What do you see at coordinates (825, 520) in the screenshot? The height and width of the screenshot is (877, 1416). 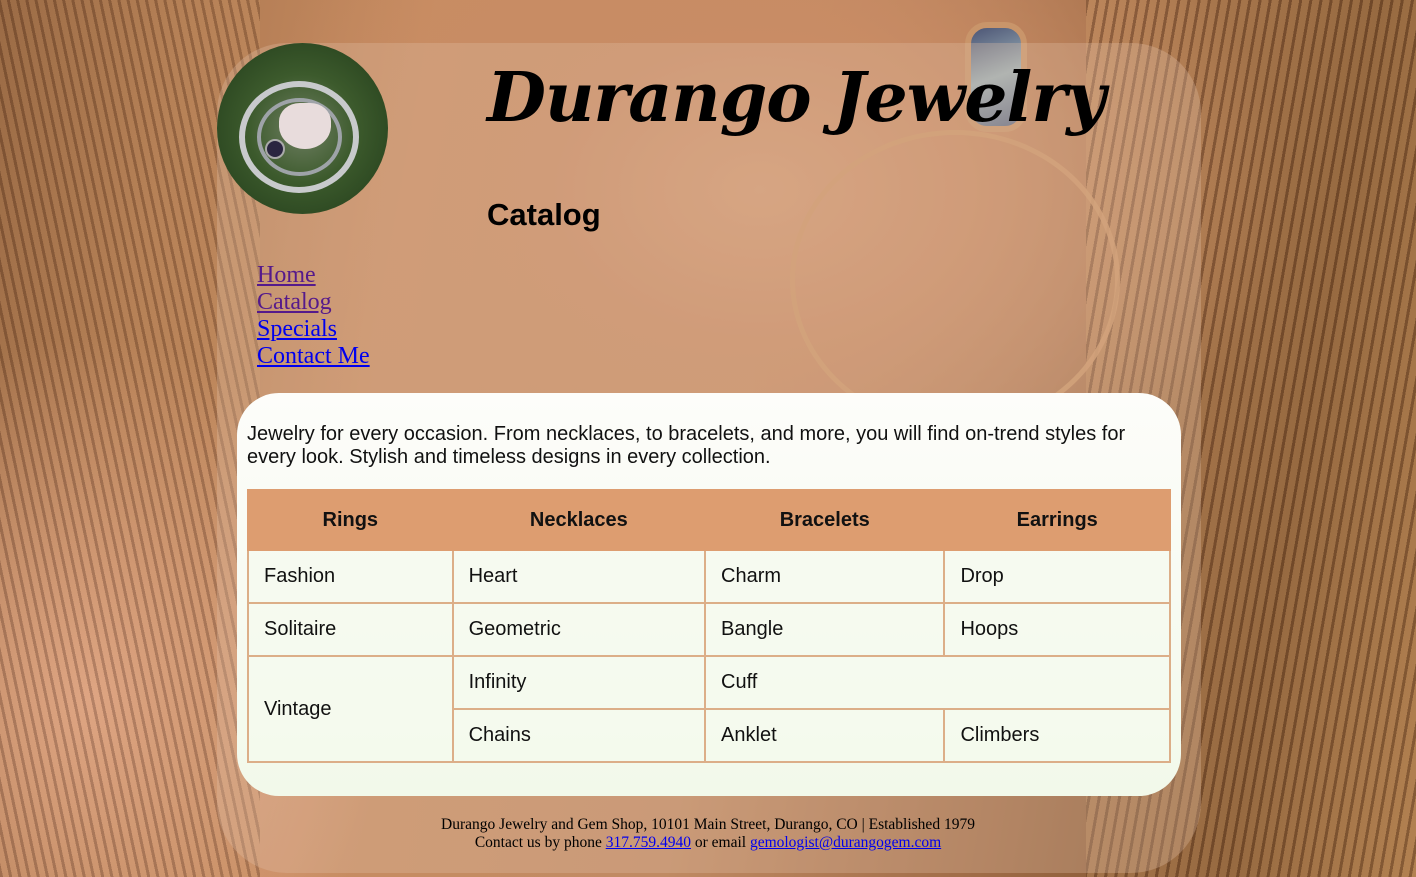 I see `column-header-bracelets: Bracelets` at bounding box center [825, 520].